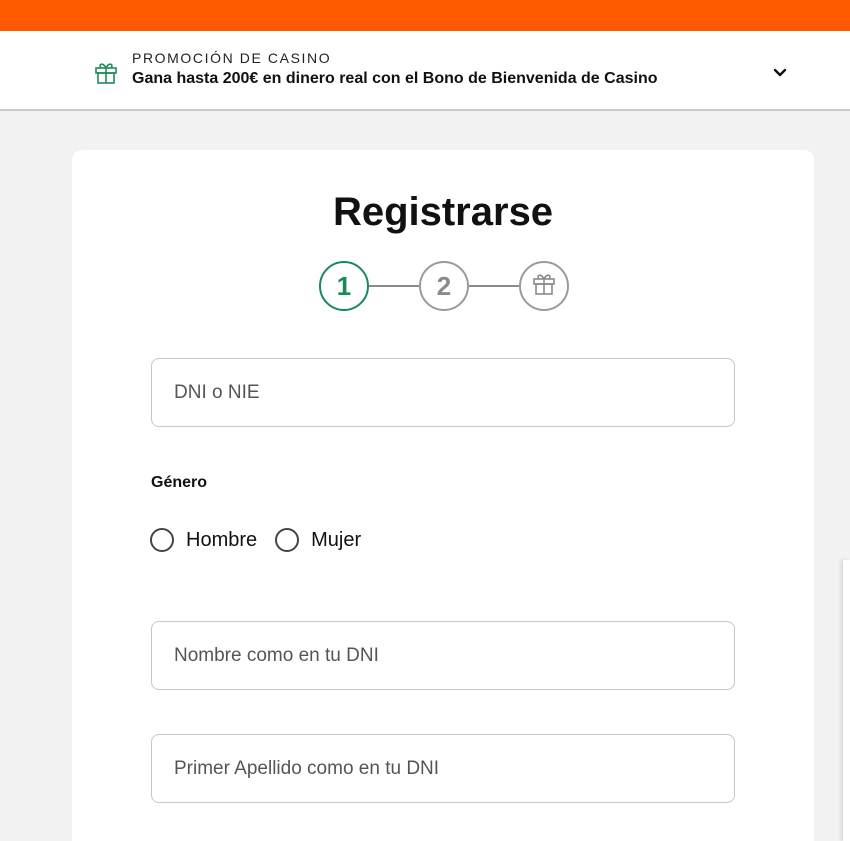  I want to click on radio-label: Hombre, so click(222, 539).